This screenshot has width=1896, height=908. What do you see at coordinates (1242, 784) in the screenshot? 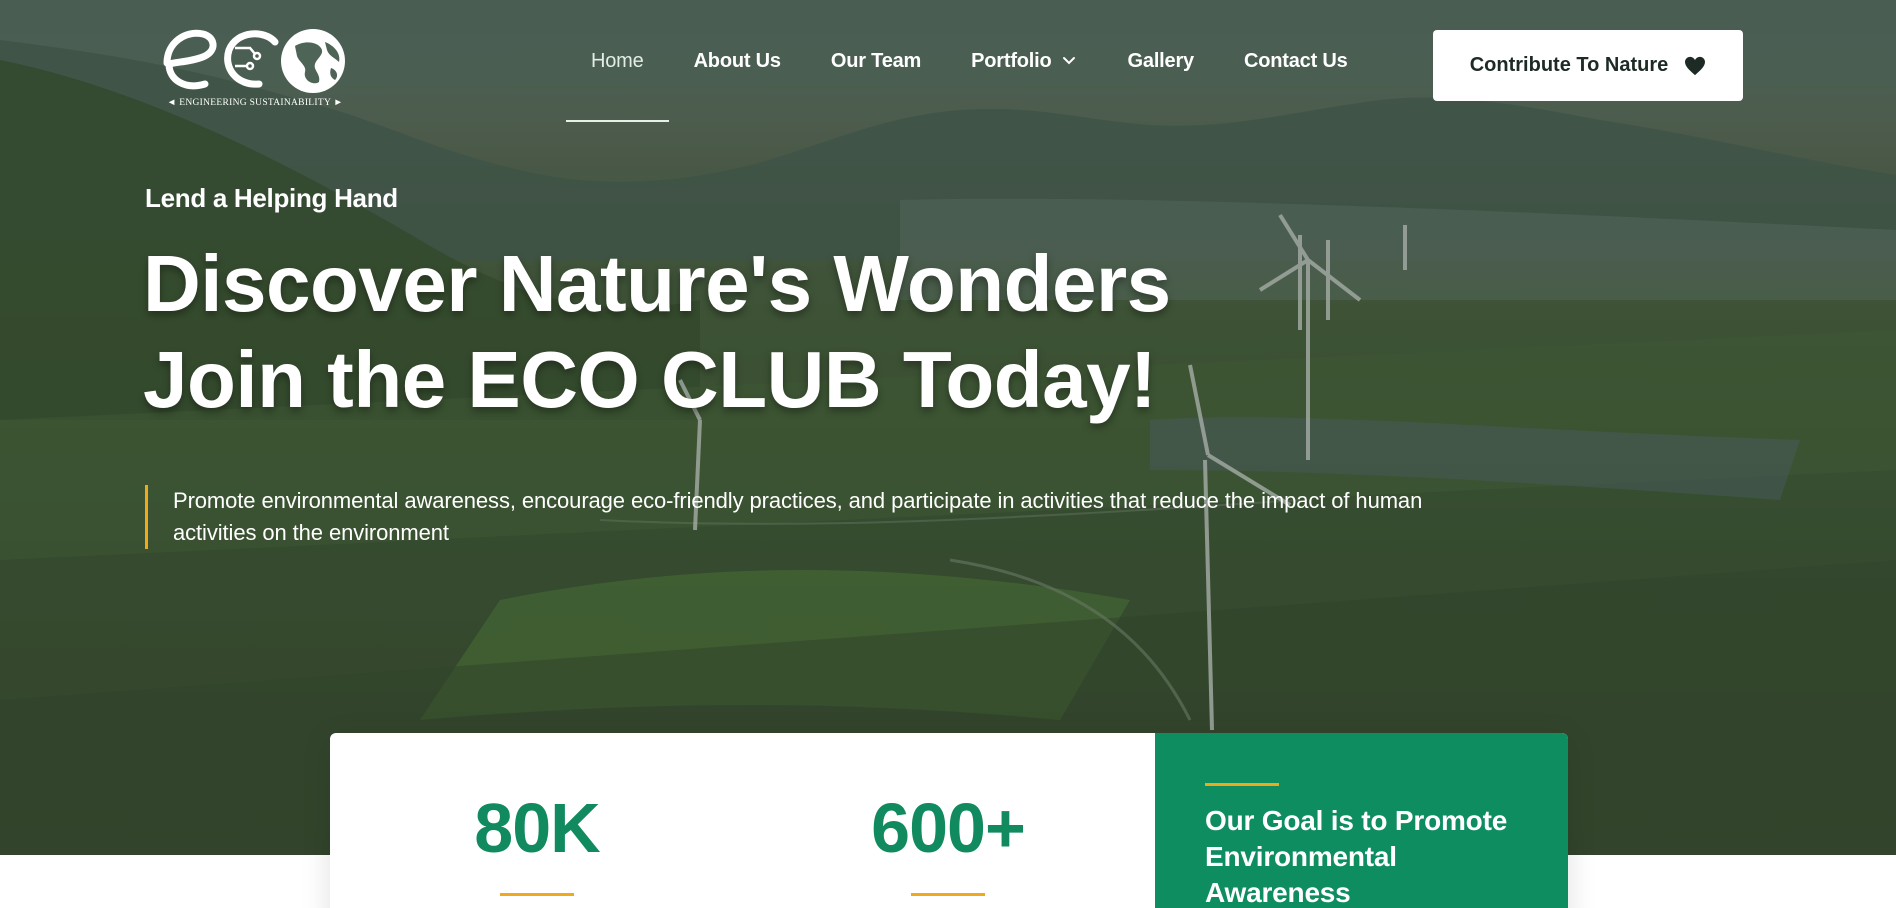
I see `goal-accent-line` at bounding box center [1242, 784].